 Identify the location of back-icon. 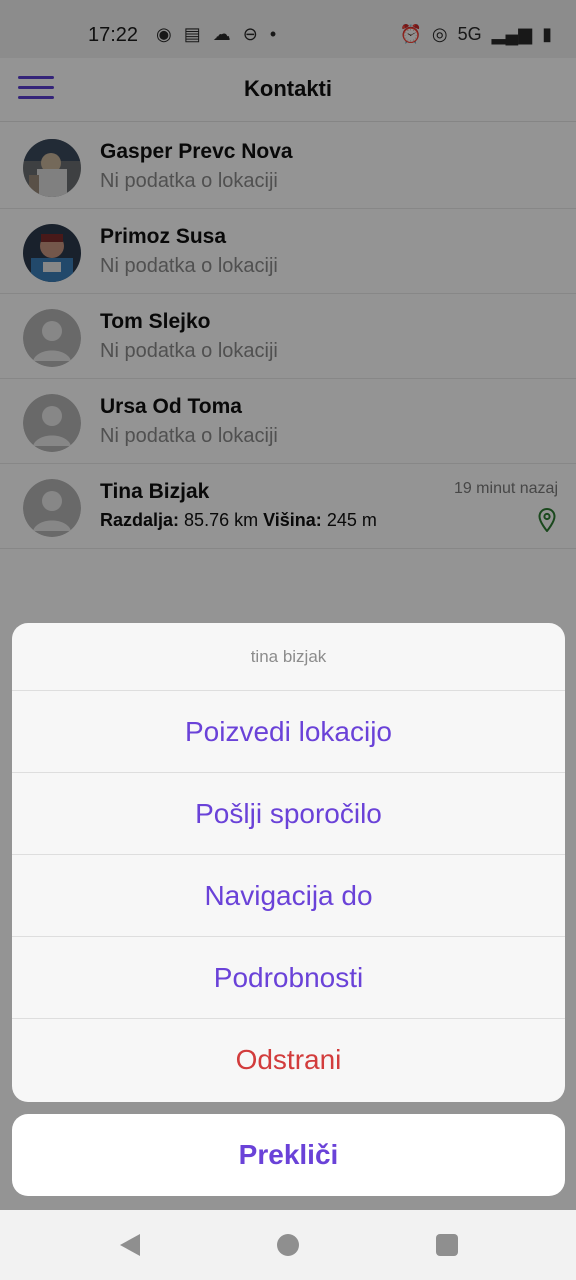
(130, 1245).